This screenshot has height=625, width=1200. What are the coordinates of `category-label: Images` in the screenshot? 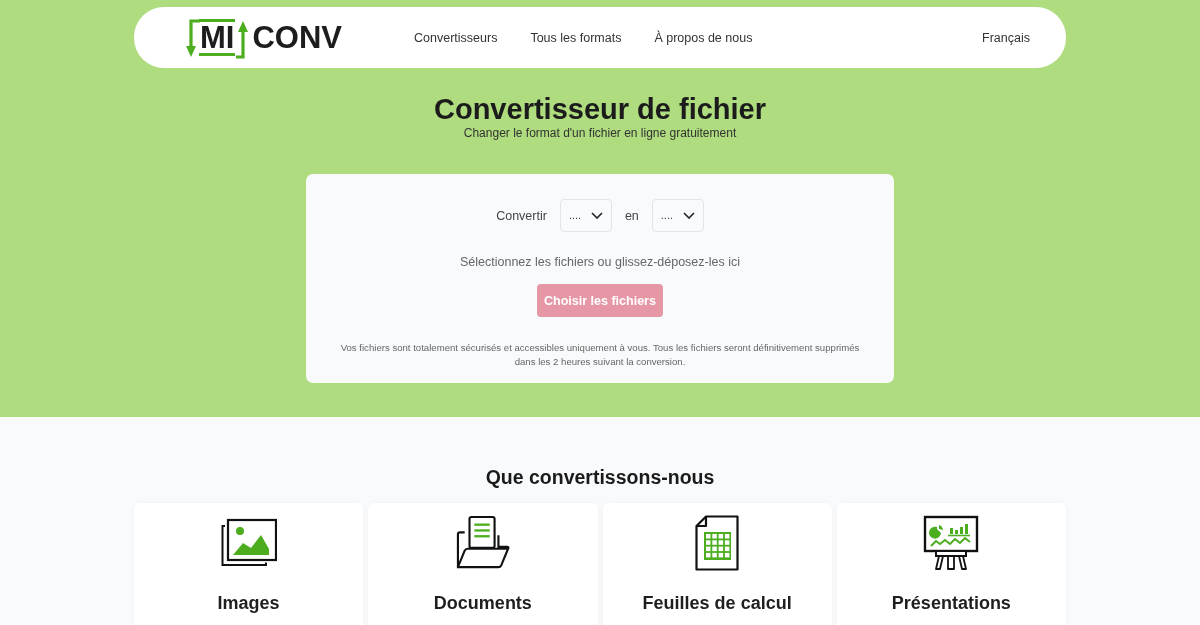 It's located at (248, 603).